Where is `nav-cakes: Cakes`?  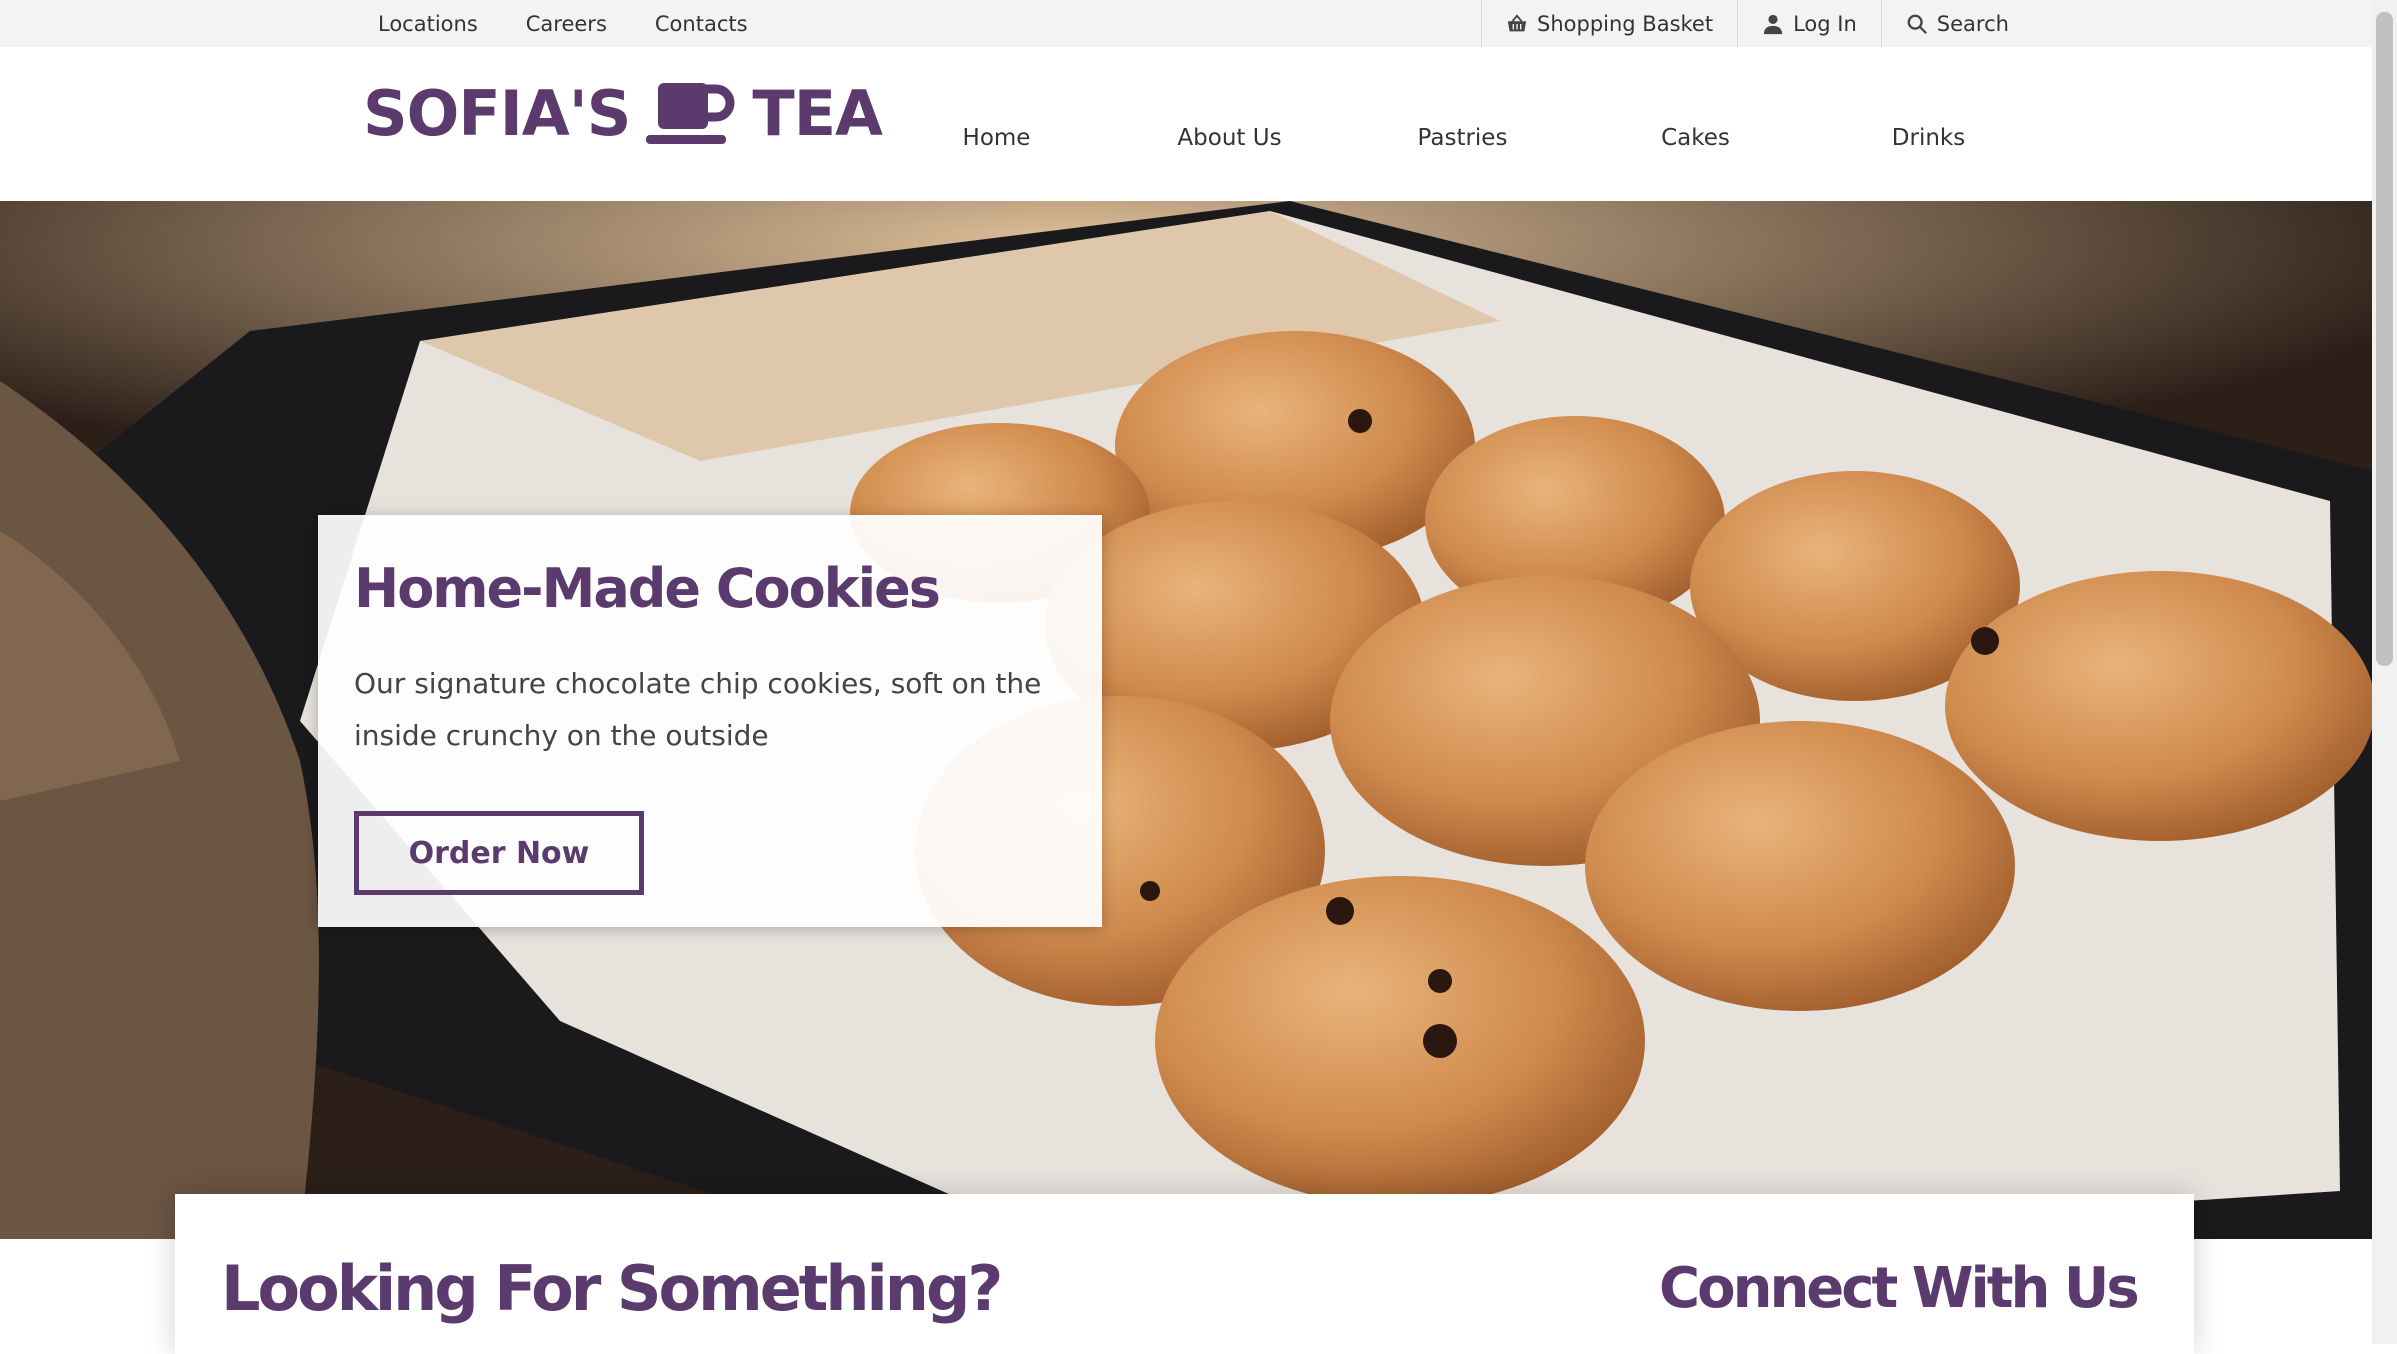
nav-cakes: Cakes is located at coordinates (1695, 124).